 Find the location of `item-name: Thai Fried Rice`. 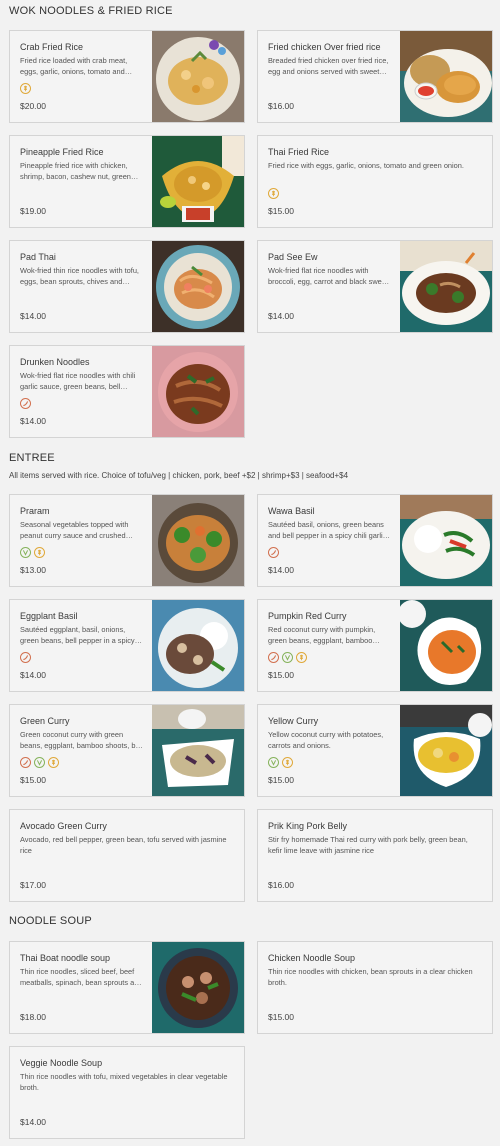

item-name: Thai Fried Rice is located at coordinates (299, 152).